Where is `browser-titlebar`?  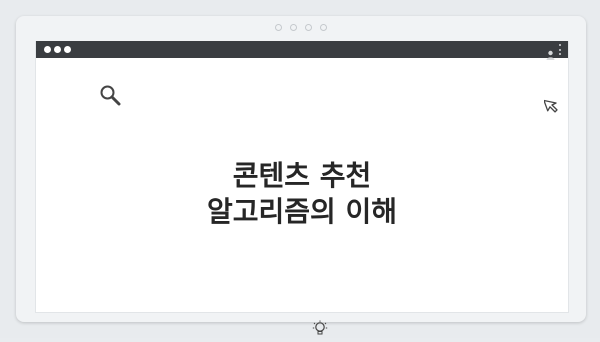
browser-titlebar is located at coordinates (302, 50).